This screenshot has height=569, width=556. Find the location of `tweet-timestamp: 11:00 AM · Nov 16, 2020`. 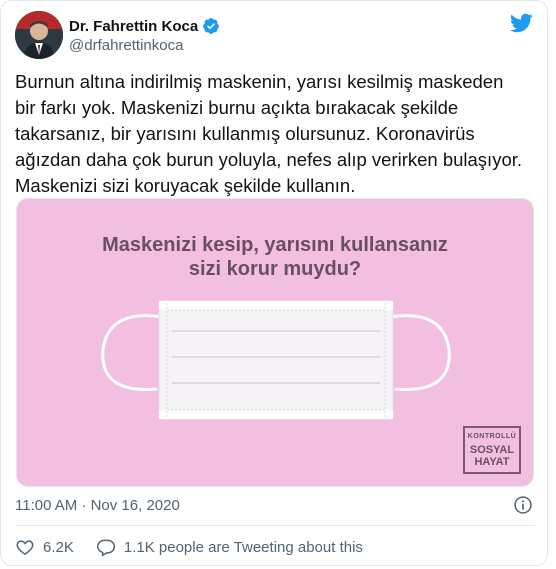

tweet-timestamp: 11:00 AM · Nov 16, 2020 is located at coordinates (97, 505).